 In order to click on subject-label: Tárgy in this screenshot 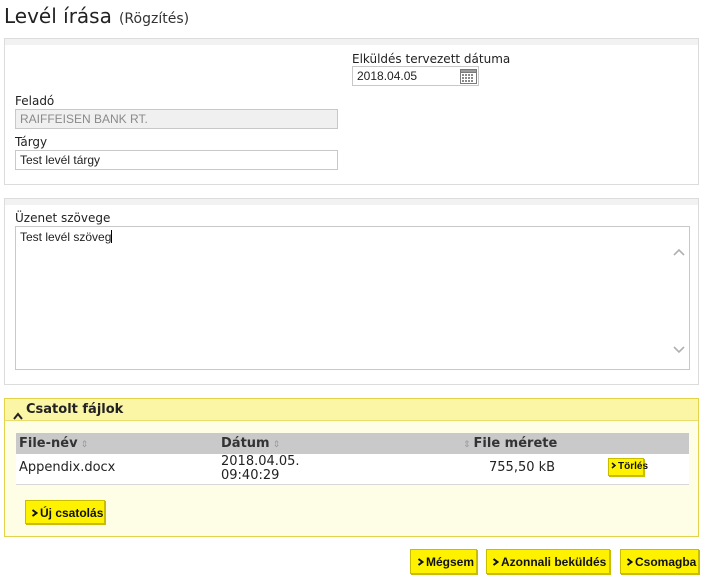, I will do `click(31, 142)`.